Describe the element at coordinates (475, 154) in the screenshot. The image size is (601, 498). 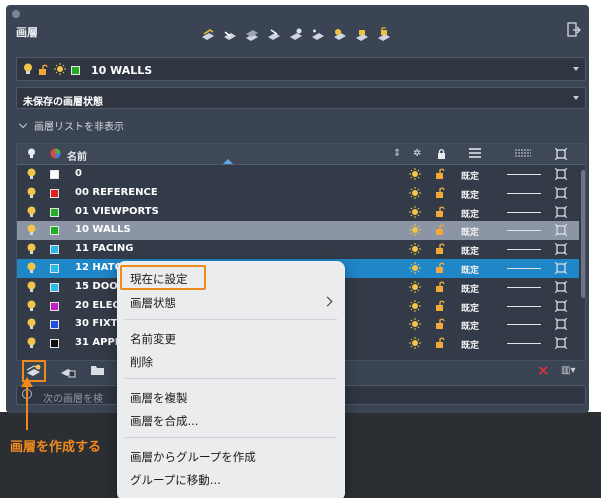
I see `lineweight-column-icon` at that location.